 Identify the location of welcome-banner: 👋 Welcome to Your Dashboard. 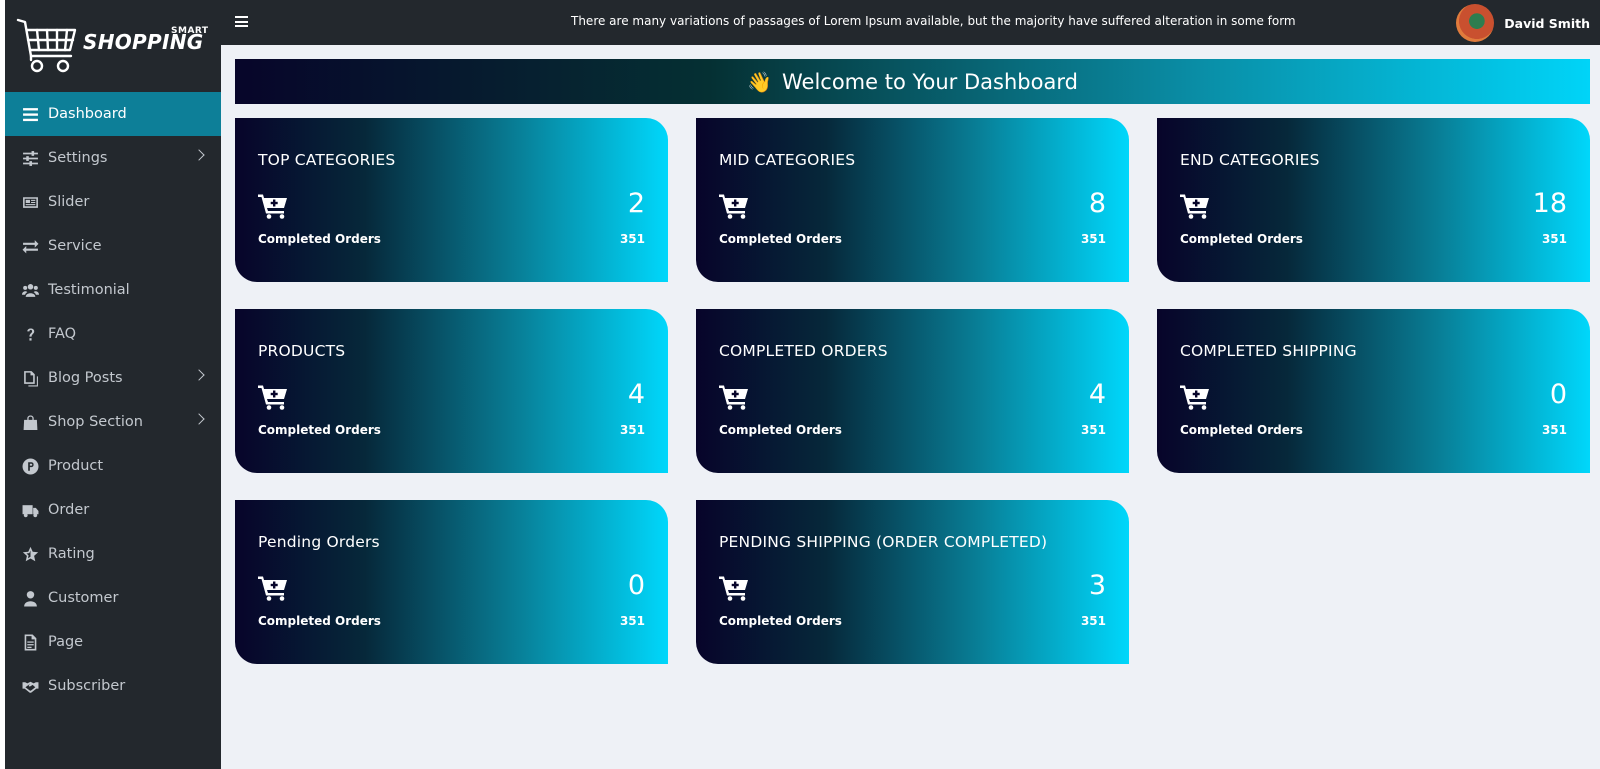
(912, 81).